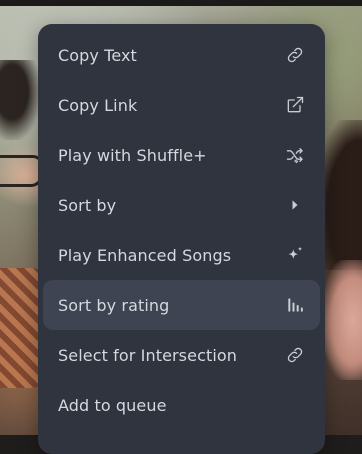 This screenshot has width=362, height=454. What do you see at coordinates (132, 155) in the screenshot?
I see `menu-item-label: Play with Shuffle+` at bounding box center [132, 155].